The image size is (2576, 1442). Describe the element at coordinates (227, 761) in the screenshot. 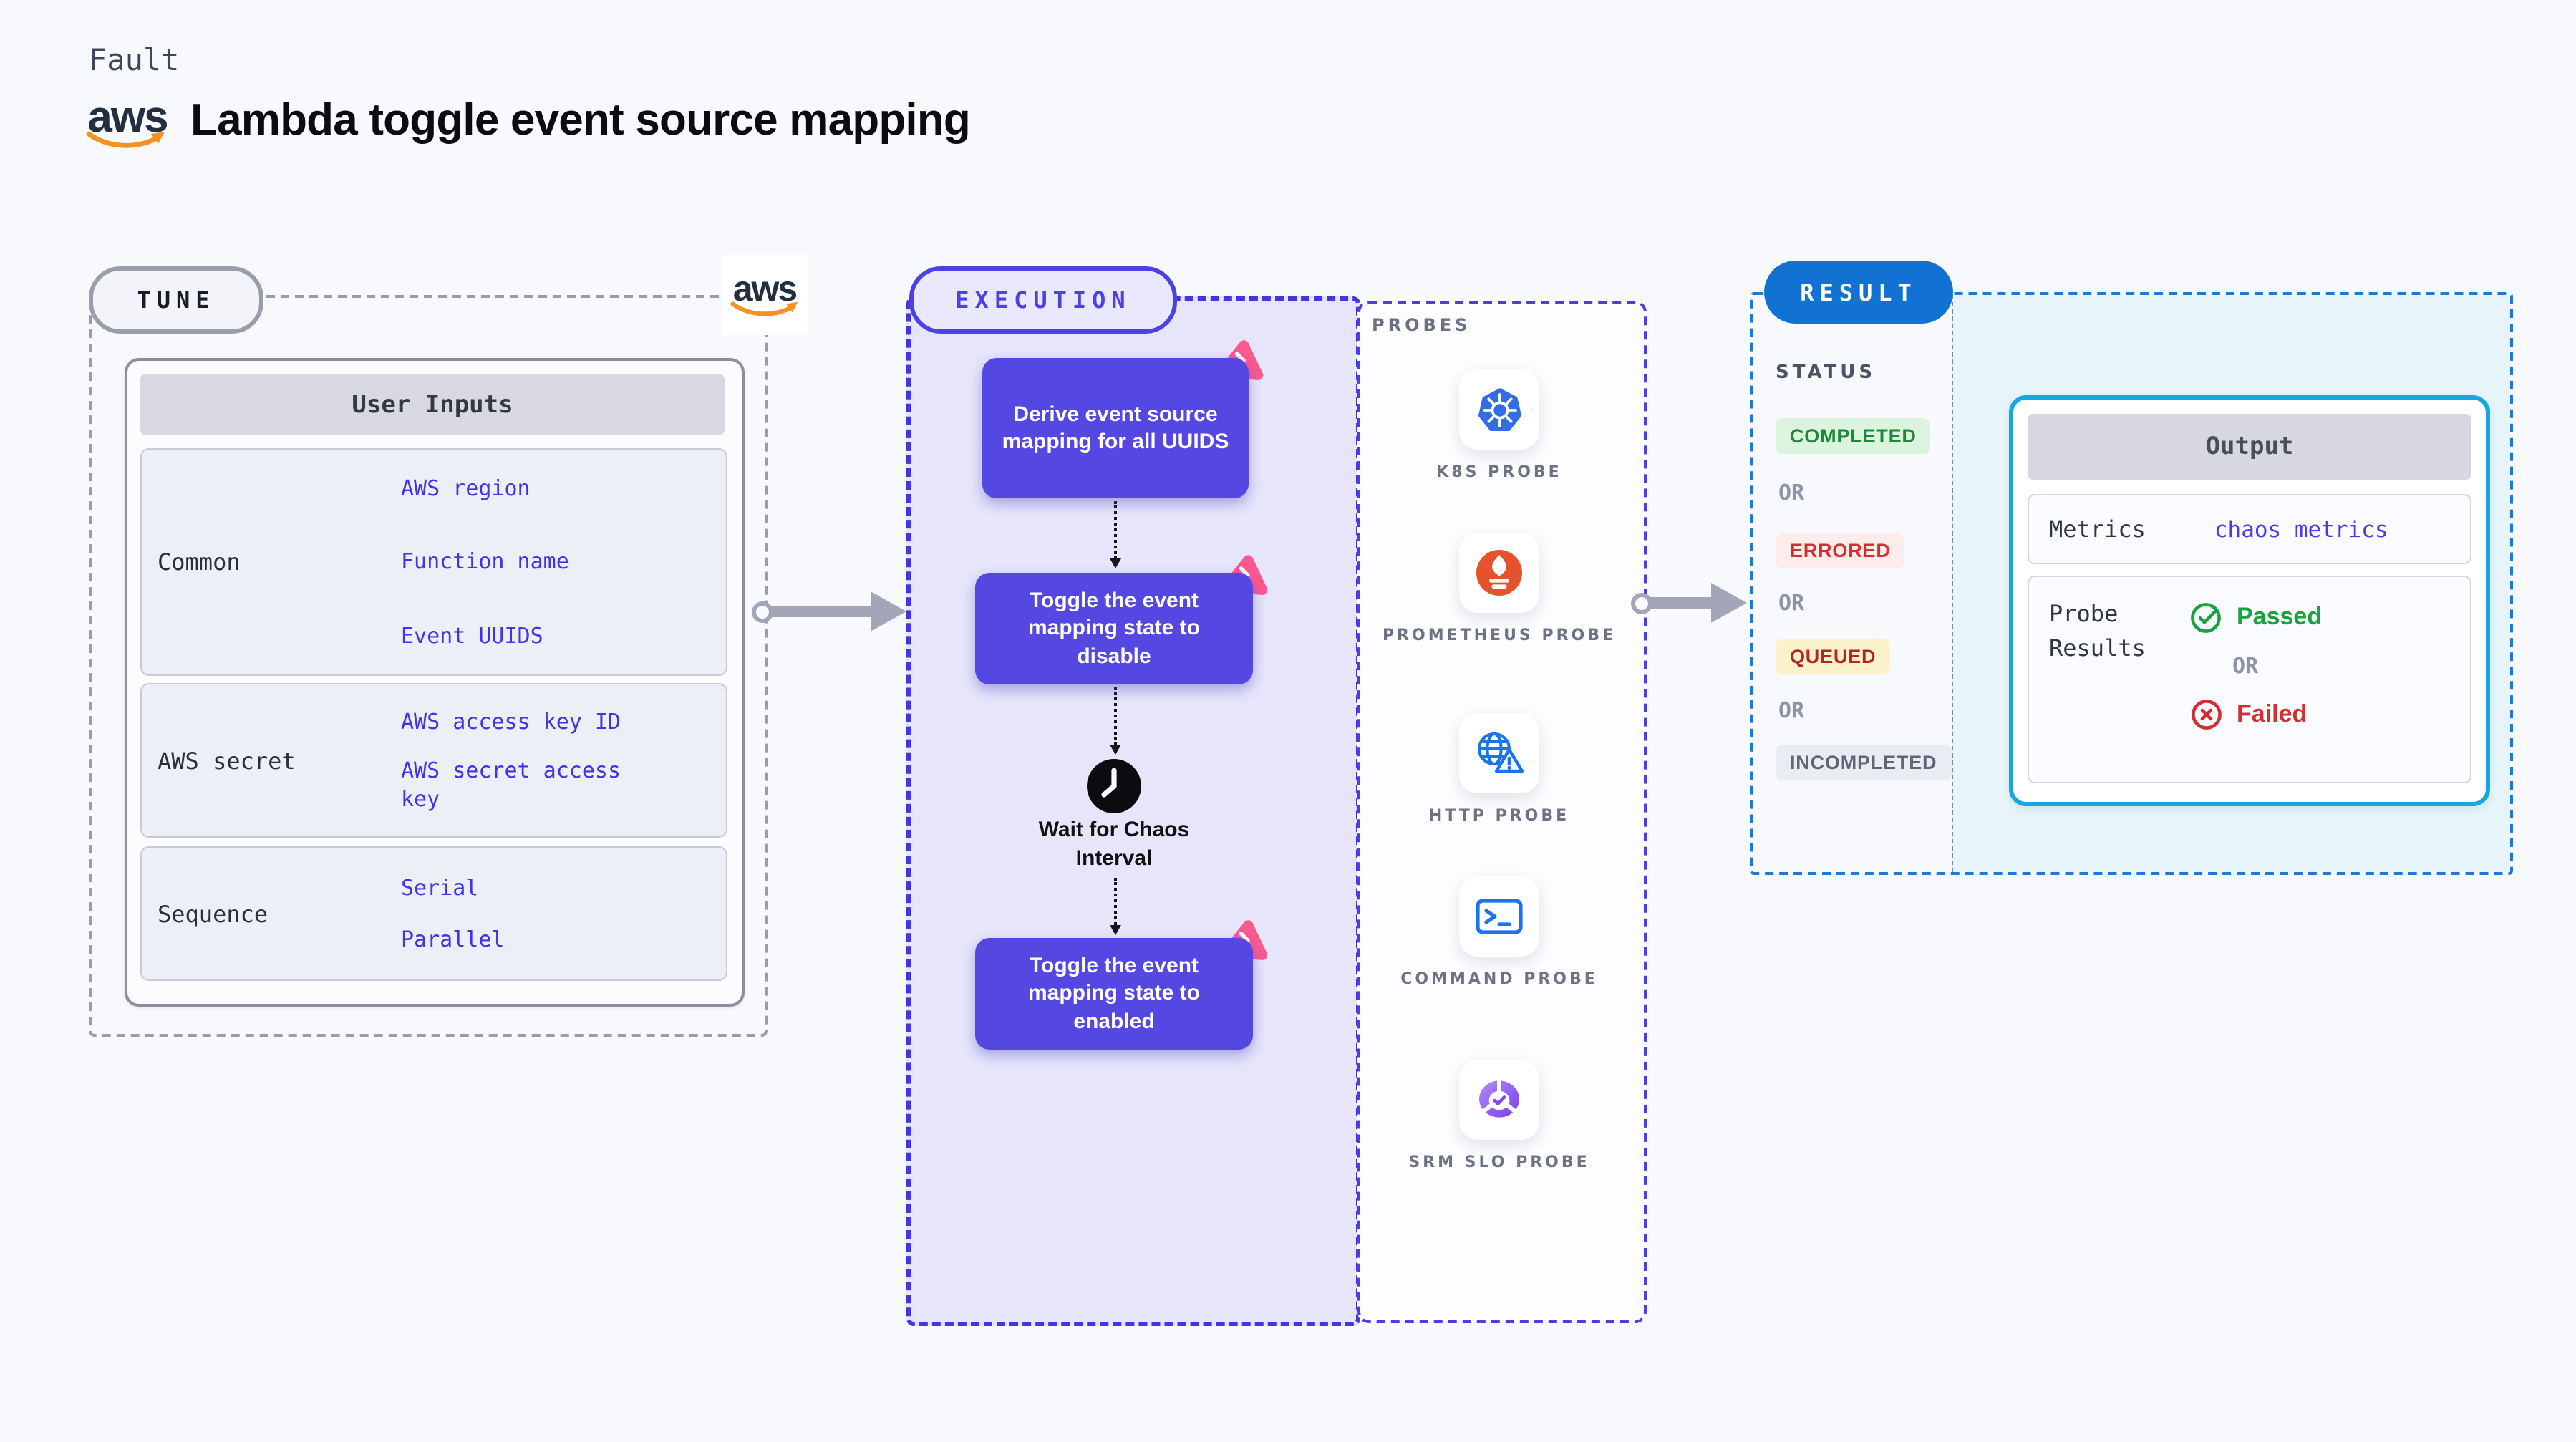

I see `row-label: AWS secret` at that location.